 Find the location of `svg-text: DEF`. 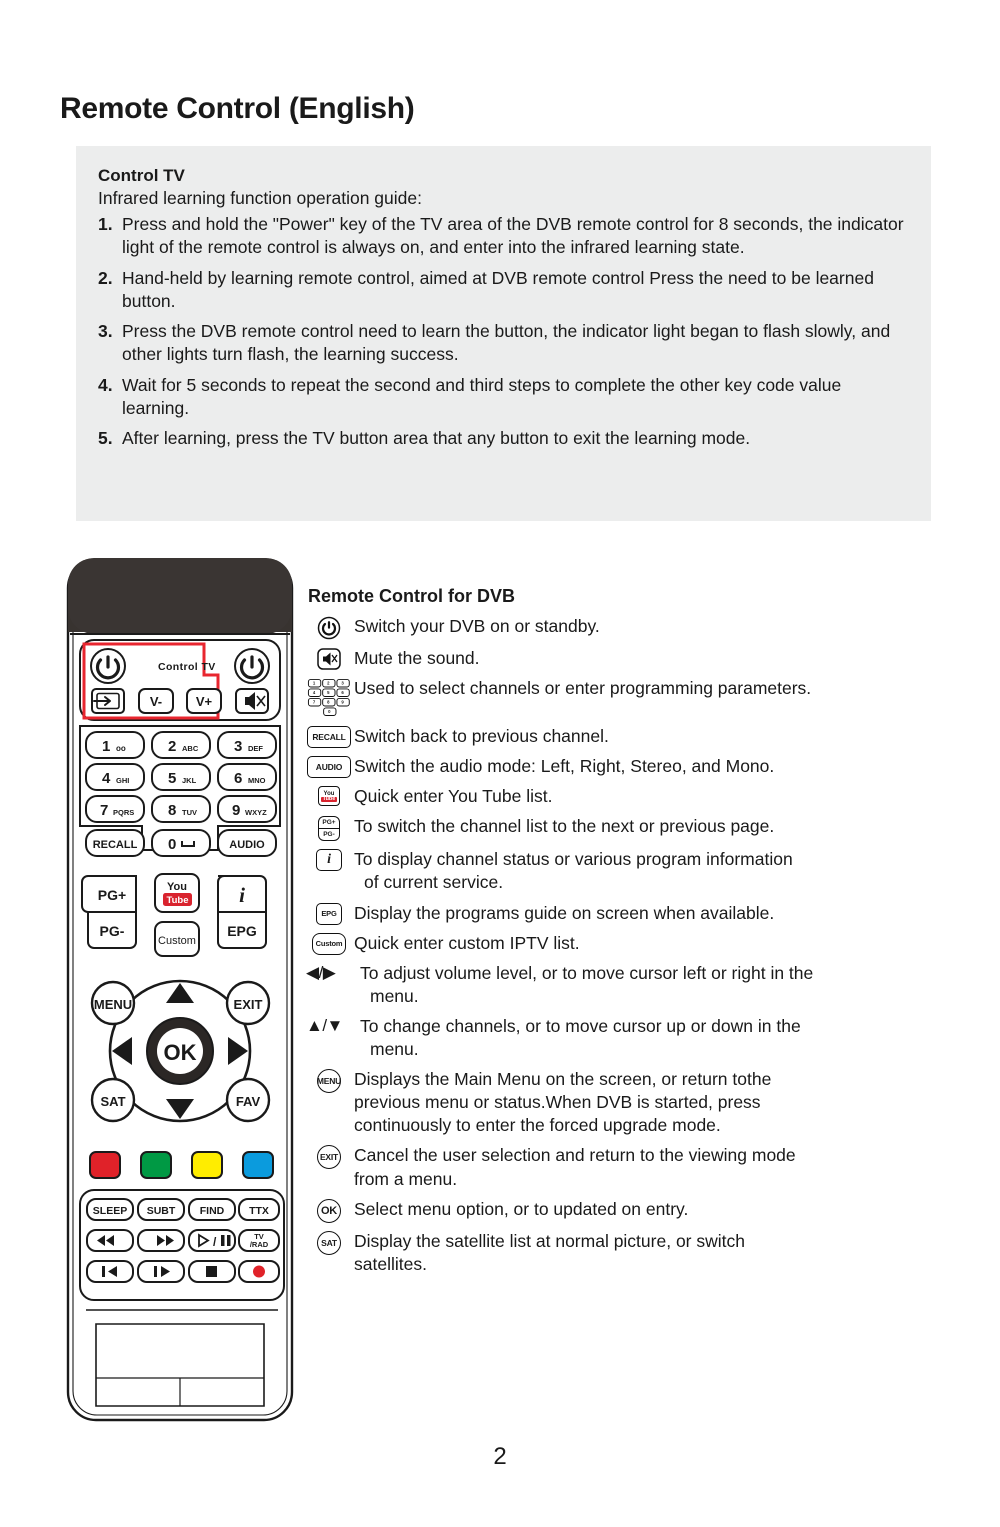

svg-text: DEF is located at coordinates (255, 748).